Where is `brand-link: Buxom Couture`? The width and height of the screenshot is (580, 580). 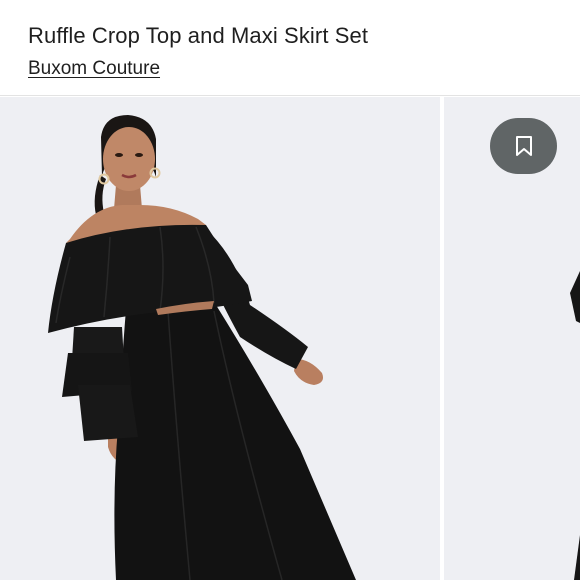
brand-link: Buxom Couture is located at coordinates (94, 69).